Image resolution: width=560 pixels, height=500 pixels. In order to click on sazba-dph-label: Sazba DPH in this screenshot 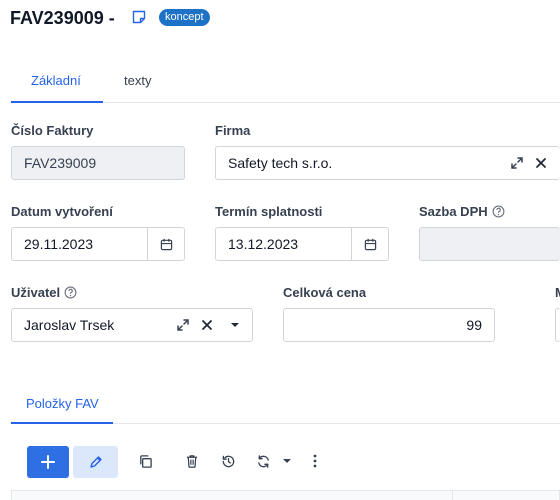, I will do `click(462, 211)`.